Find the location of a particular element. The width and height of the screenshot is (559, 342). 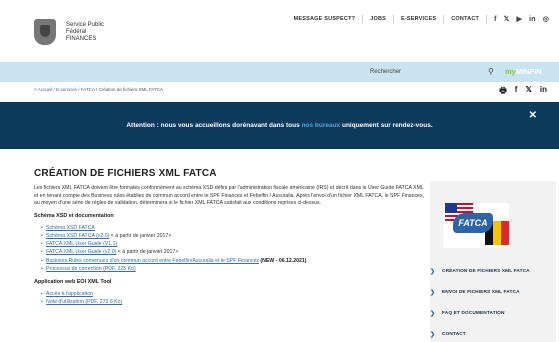

myminfin-fin: MINFIN is located at coordinates (528, 71).